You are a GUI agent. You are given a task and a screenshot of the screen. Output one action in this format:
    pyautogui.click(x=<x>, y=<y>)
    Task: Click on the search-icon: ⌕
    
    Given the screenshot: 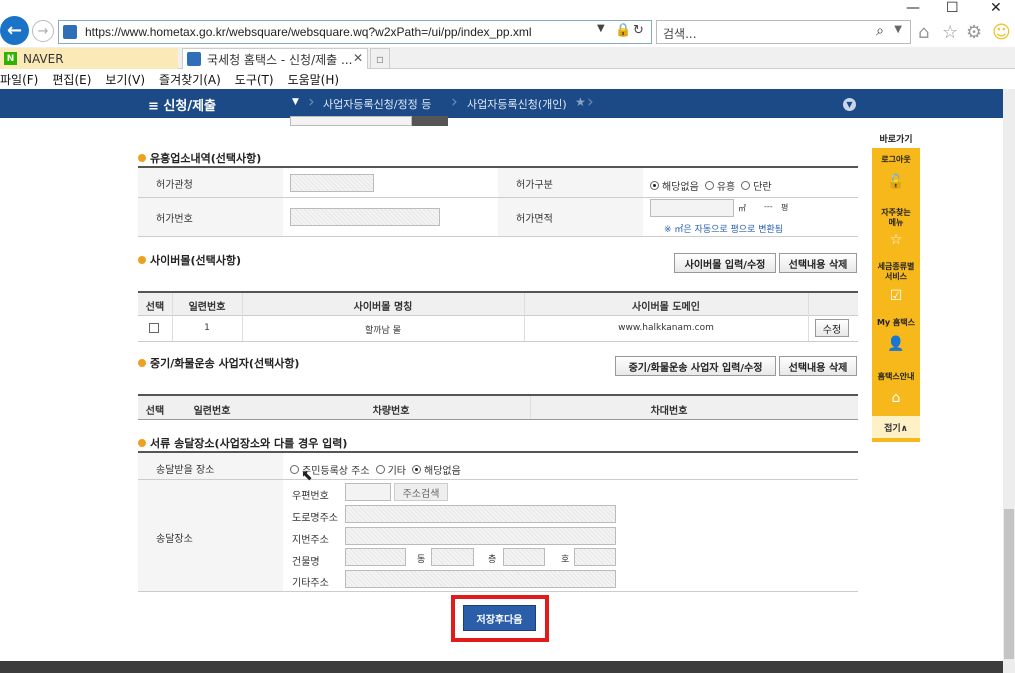 What is the action you would take?
    pyautogui.click(x=880, y=31)
    